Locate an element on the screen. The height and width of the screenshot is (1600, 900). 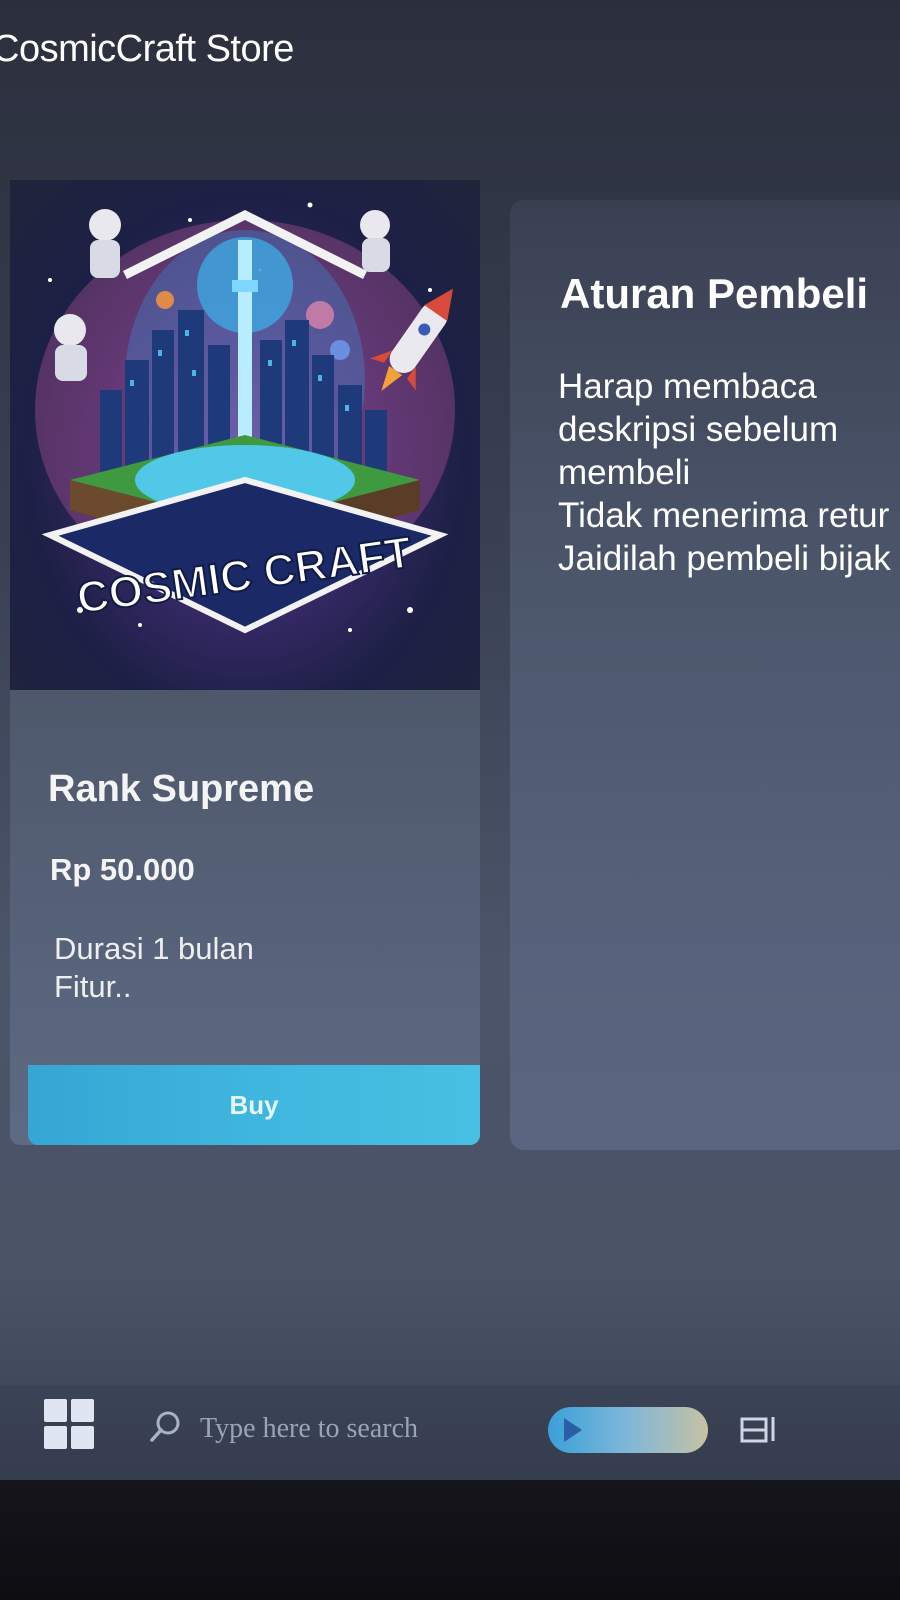
cosmic-craft-logo-illustration: COSMIC CRAFT is located at coordinates (245, 418).